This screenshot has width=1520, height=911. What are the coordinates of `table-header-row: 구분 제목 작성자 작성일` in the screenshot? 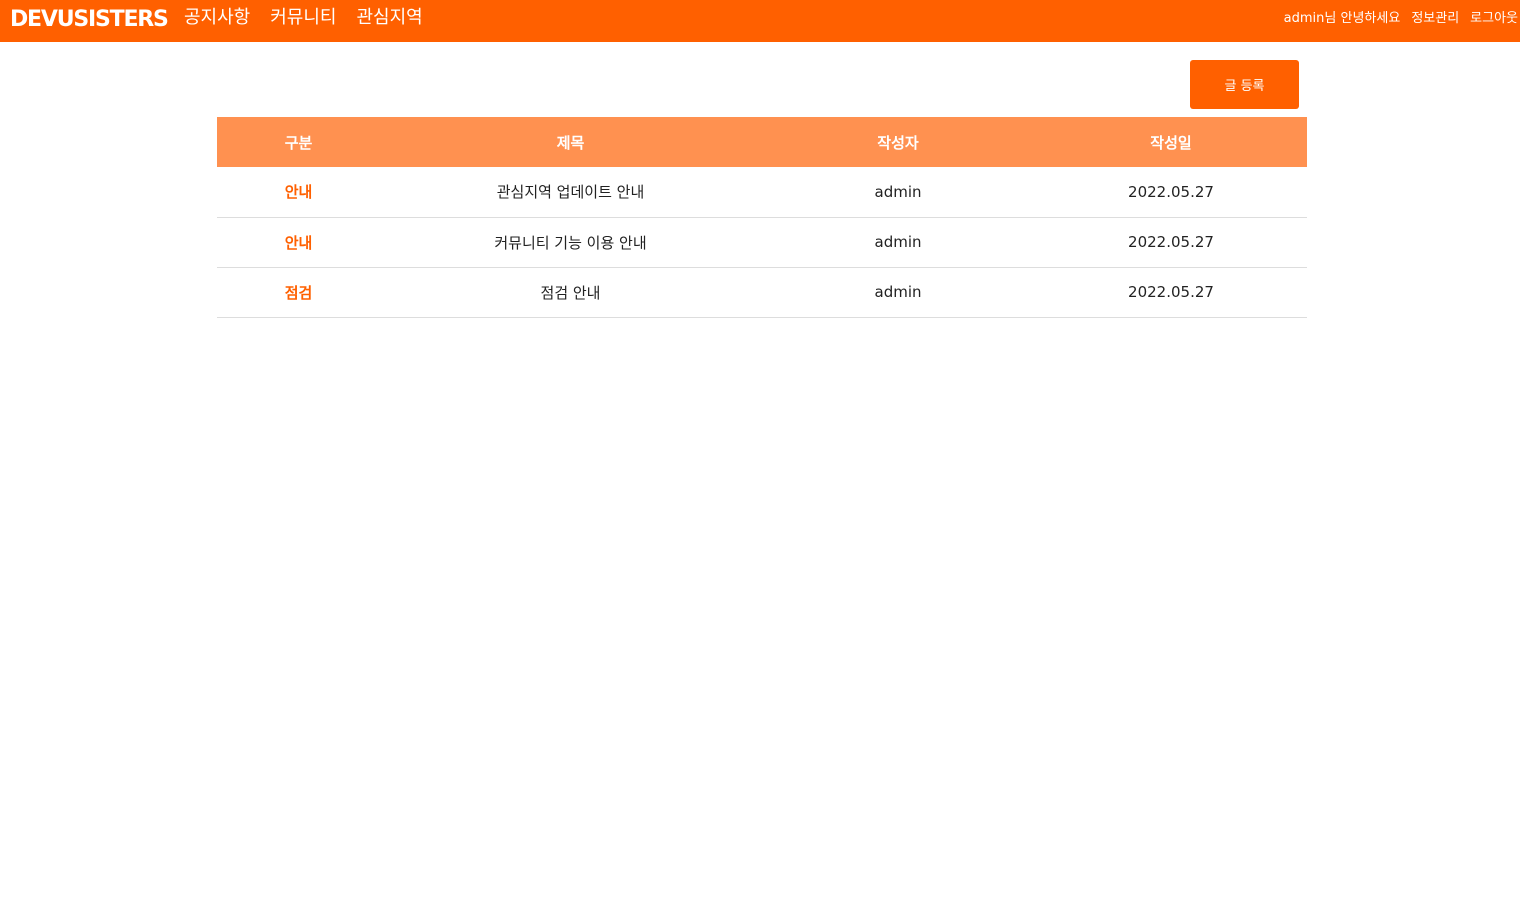 It's located at (762, 142).